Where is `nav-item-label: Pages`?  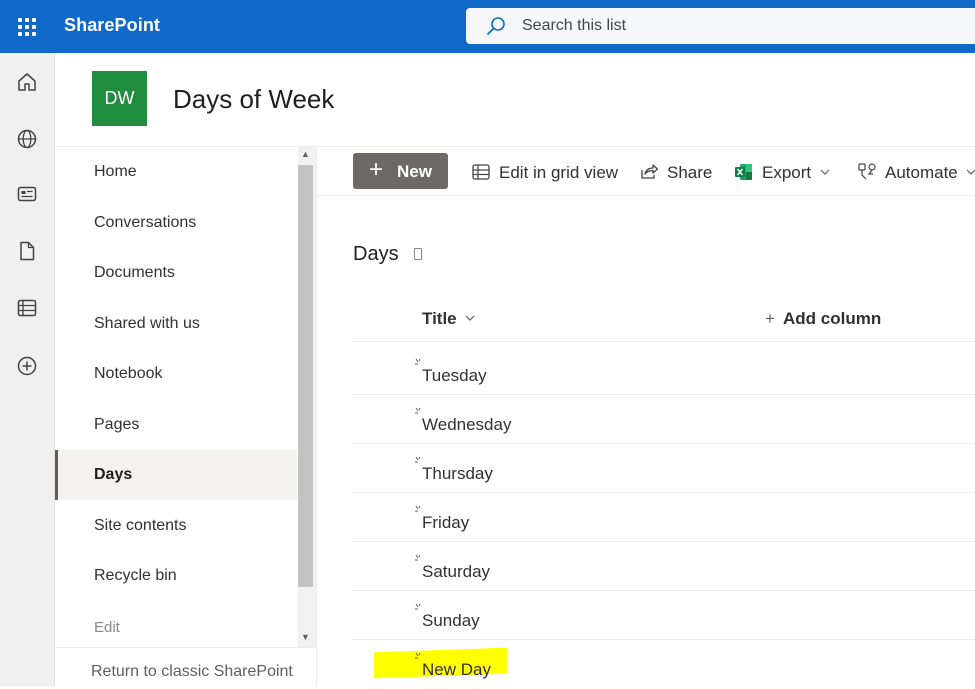 nav-item-label: Pages is located at coordinates (117, 424).